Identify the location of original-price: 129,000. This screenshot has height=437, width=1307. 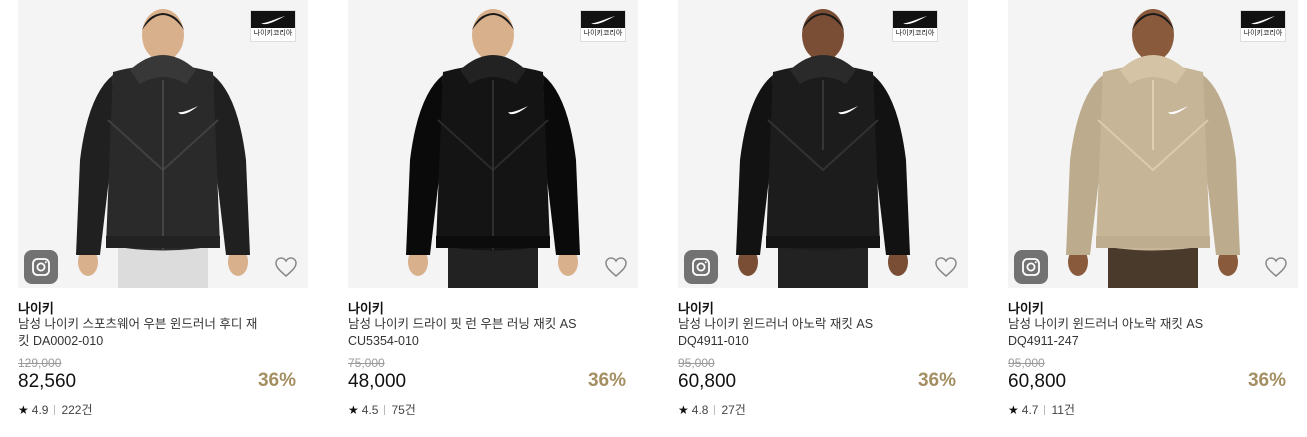
(40, 363).